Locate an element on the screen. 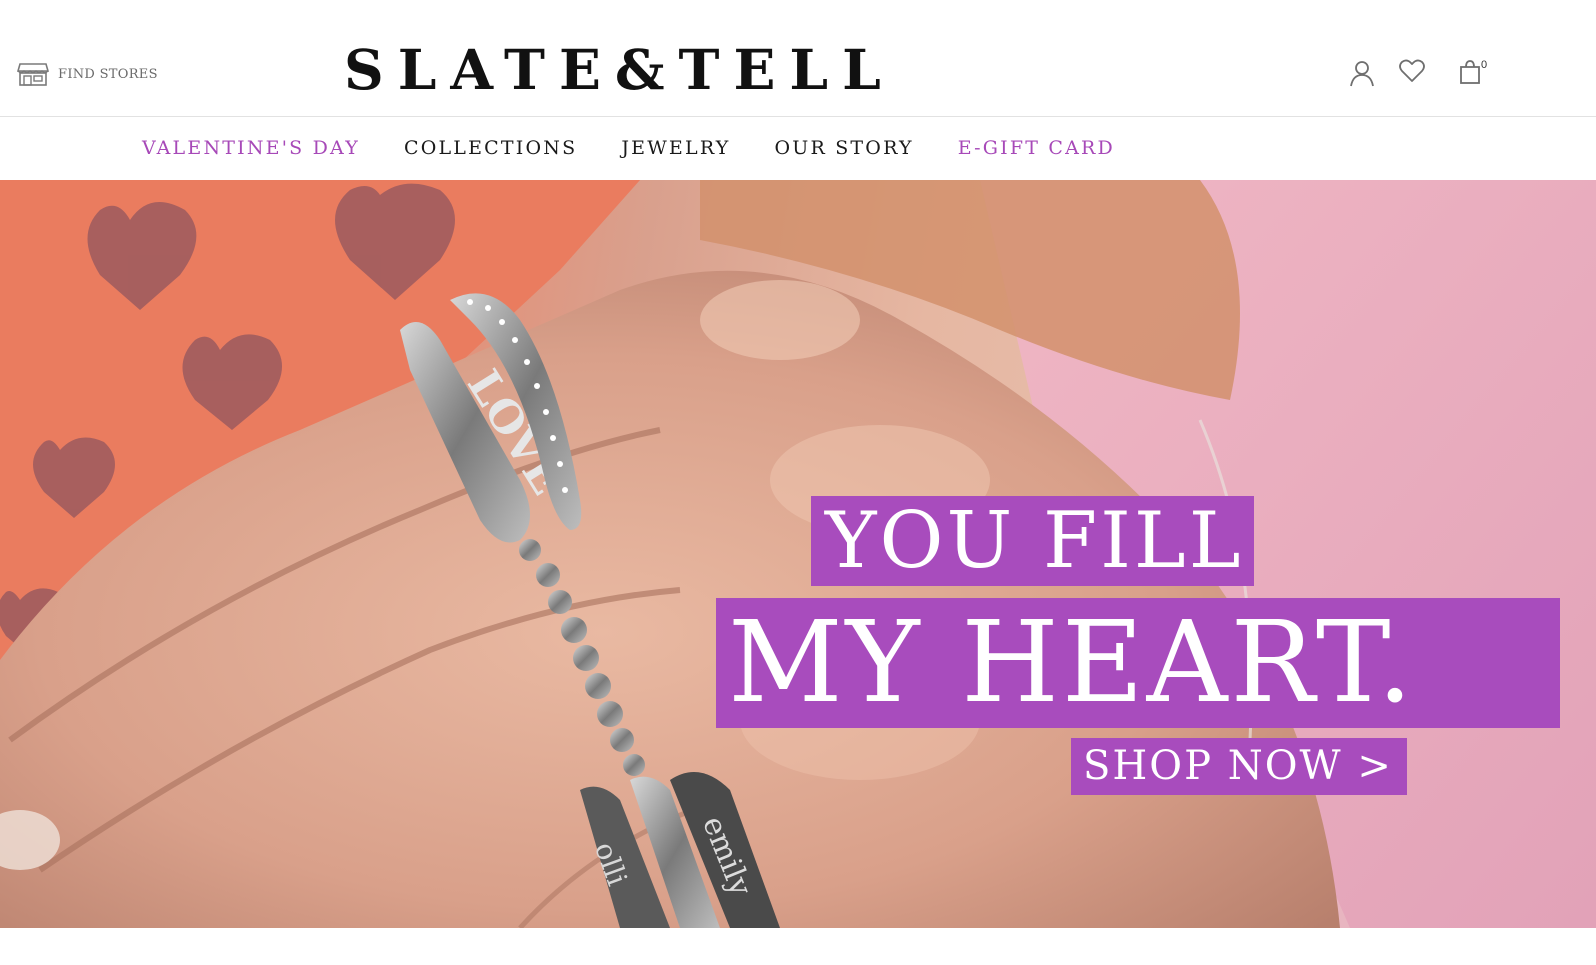  heart-icon is located at coordinates (1412, 73).